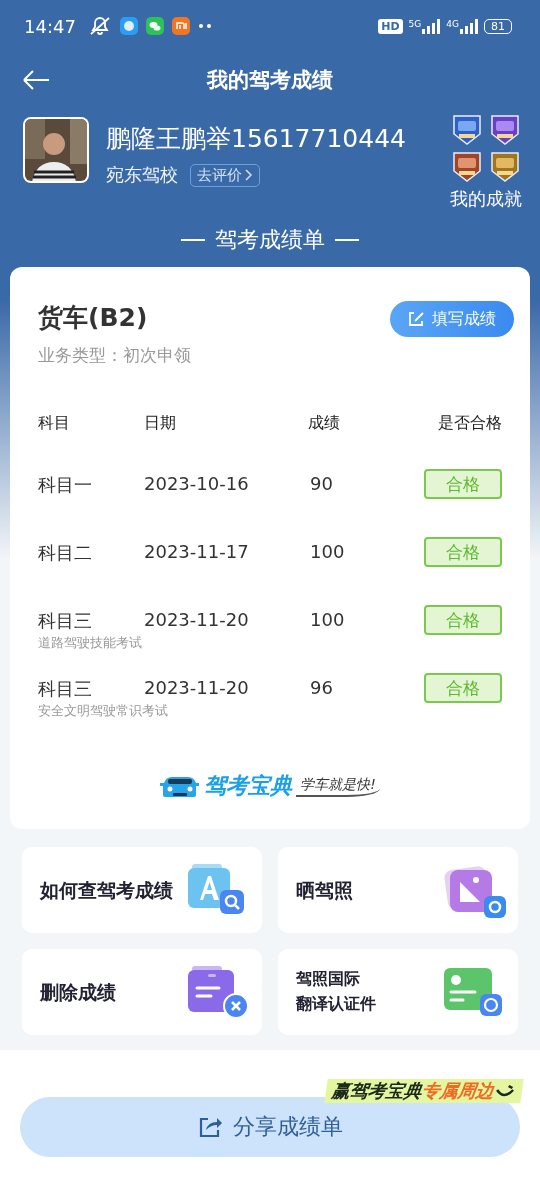 Image resolution: width=540 pixels, height=1200 pixels. I want to click on column-header: 日期, so click(160, 423).